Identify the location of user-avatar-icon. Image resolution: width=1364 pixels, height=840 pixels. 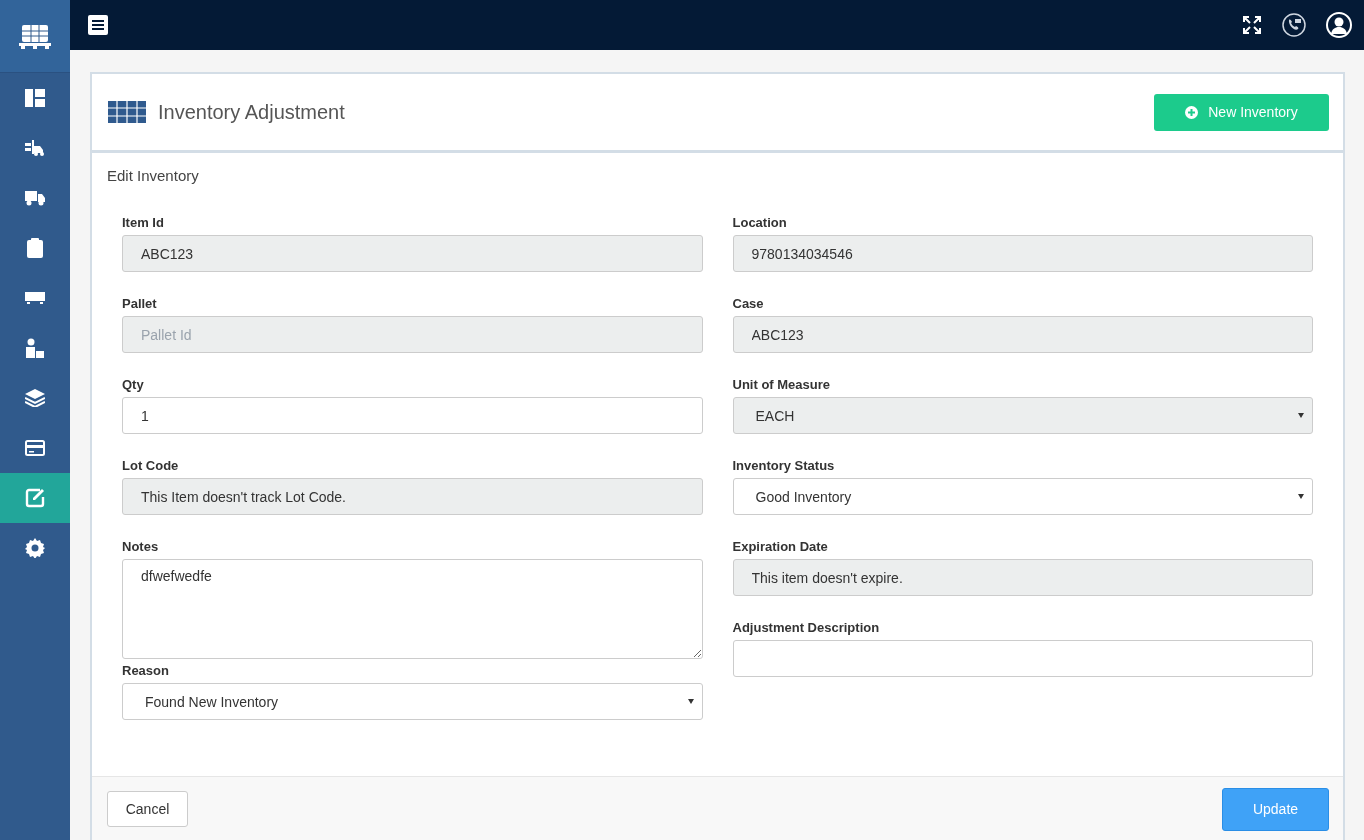
(1339, 25).